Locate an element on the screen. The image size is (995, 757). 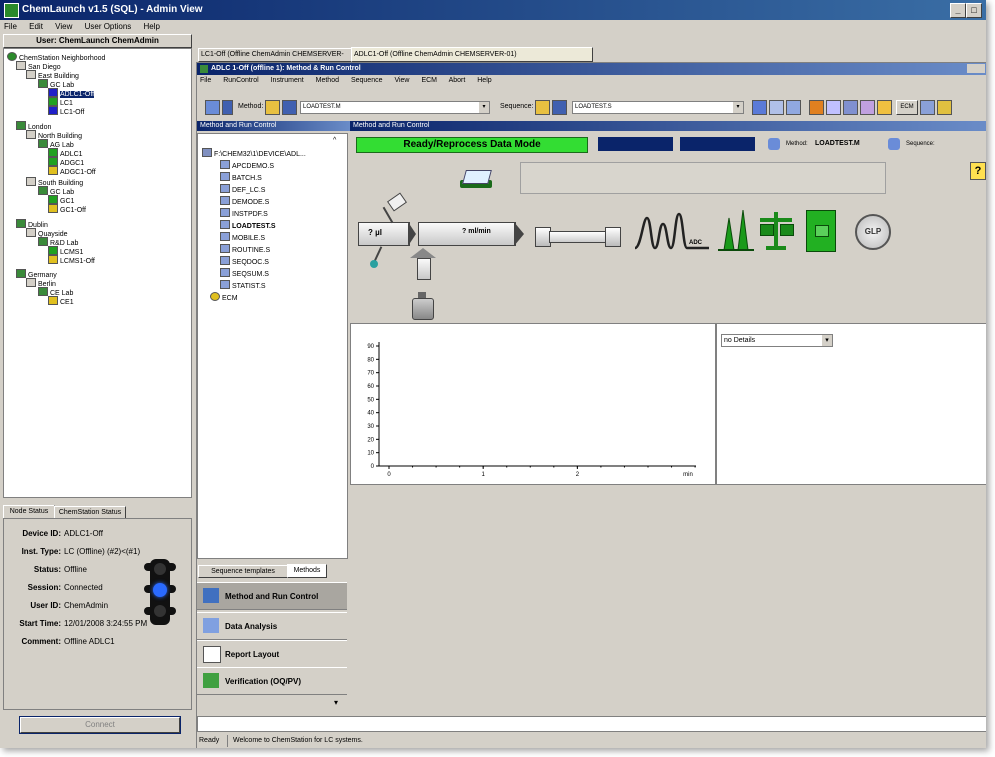
toolbar-check-icon is located at coordinates (867, 107).